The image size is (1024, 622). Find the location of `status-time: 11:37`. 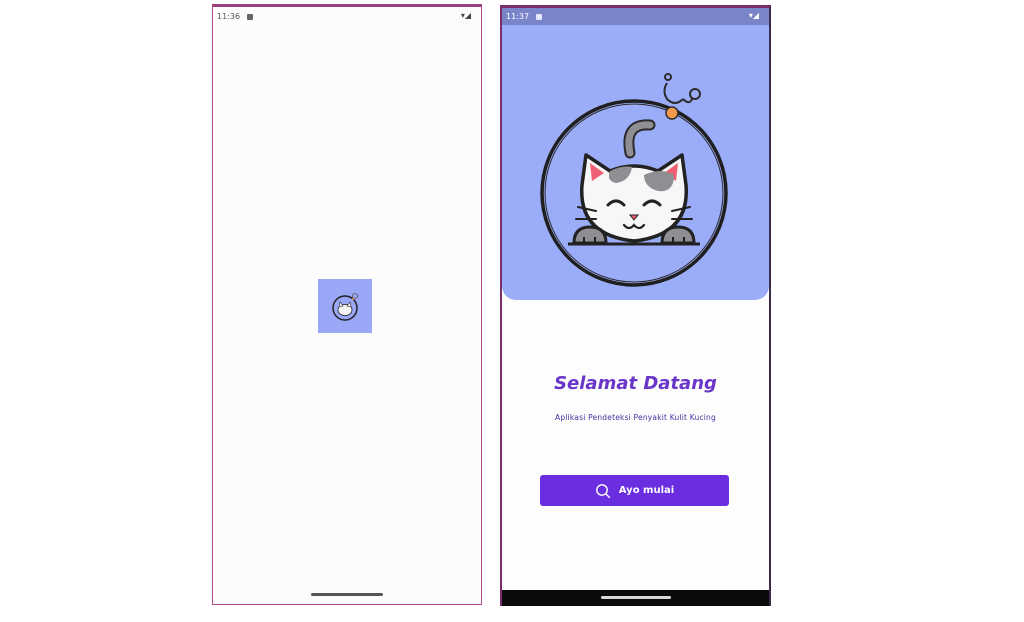

status-time: 11:37 is located at coordinates (518, 16).